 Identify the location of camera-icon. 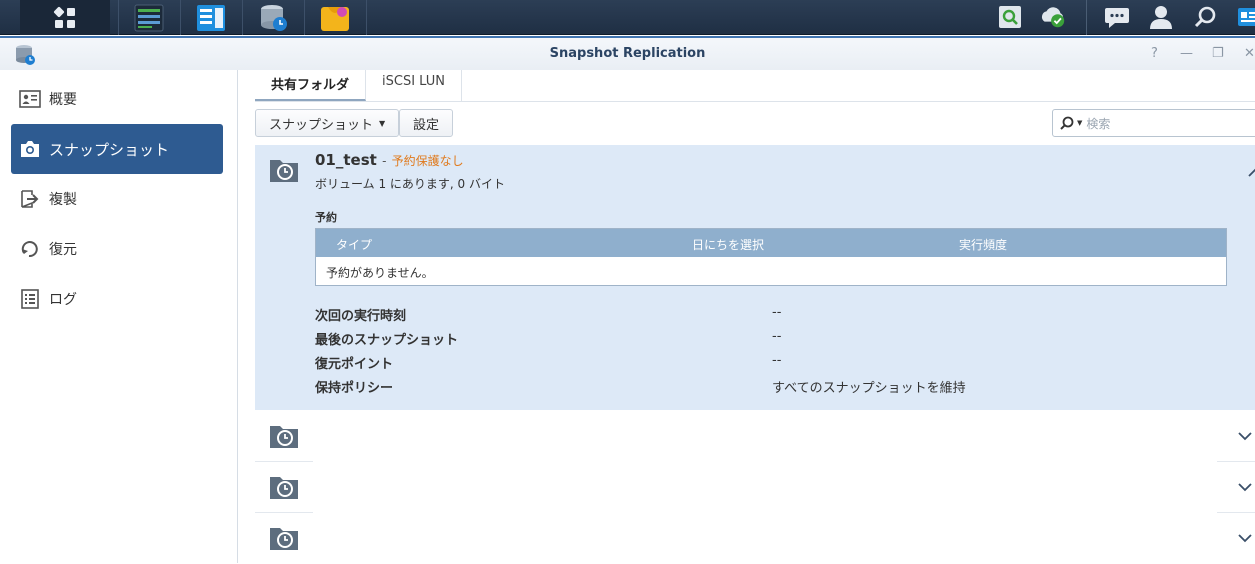
(30, 149).